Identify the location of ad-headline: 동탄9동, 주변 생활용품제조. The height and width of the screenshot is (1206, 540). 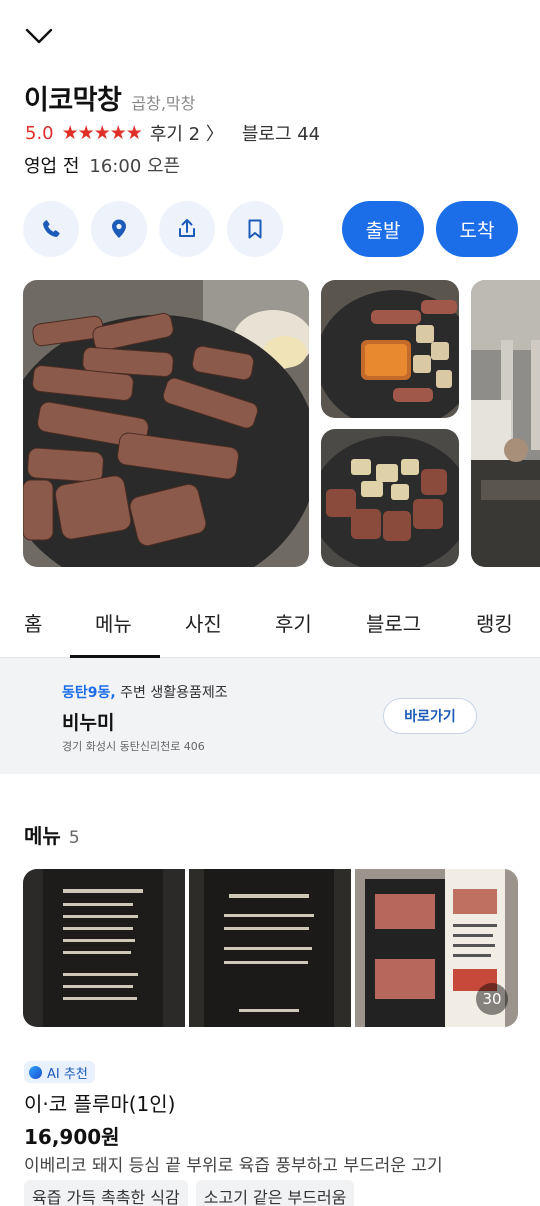
(145, 692).